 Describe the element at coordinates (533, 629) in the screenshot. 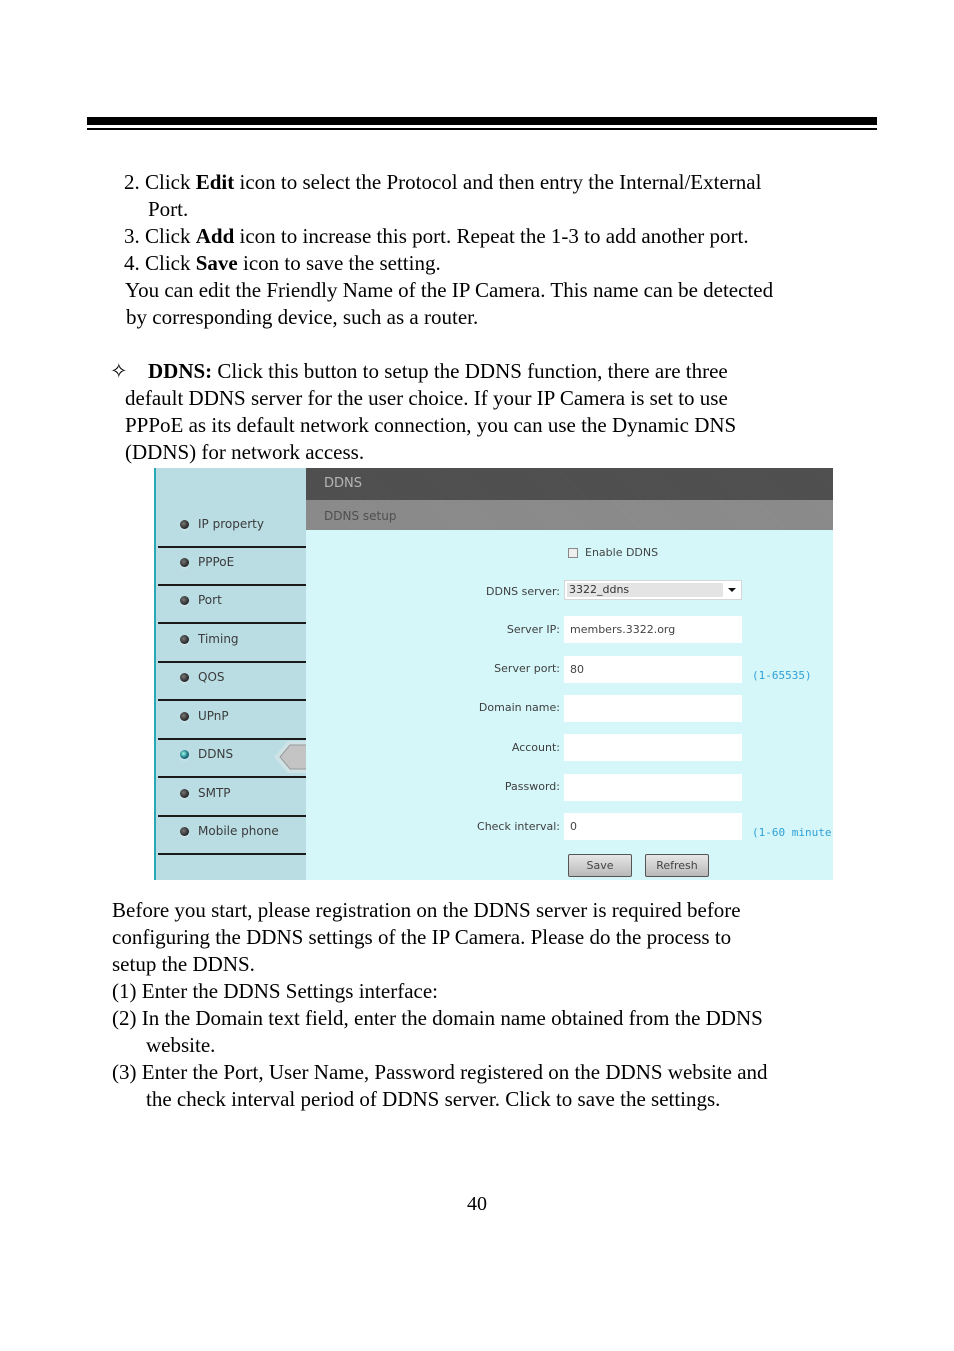

I see `server-ip-label: Server IP:` at that location.